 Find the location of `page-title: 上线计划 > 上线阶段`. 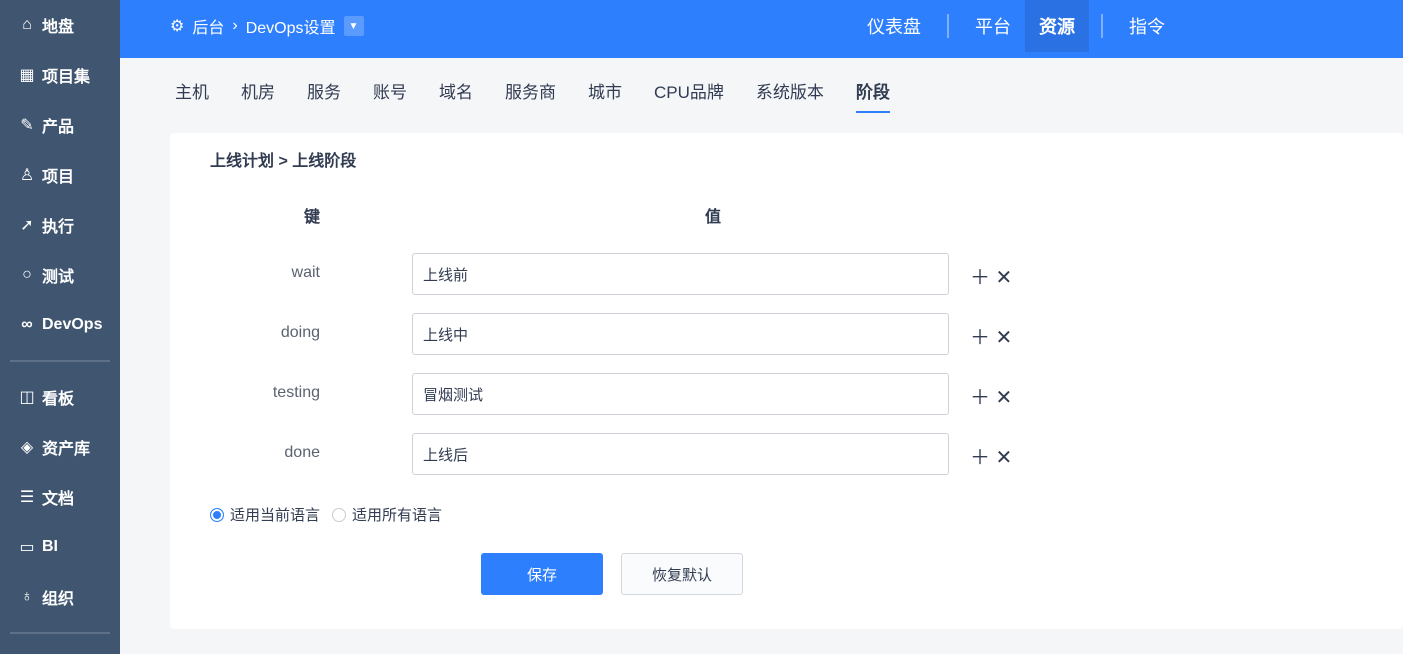

page-title: 上线计划 > 上线阶段 is located at coordinates (283, 161).